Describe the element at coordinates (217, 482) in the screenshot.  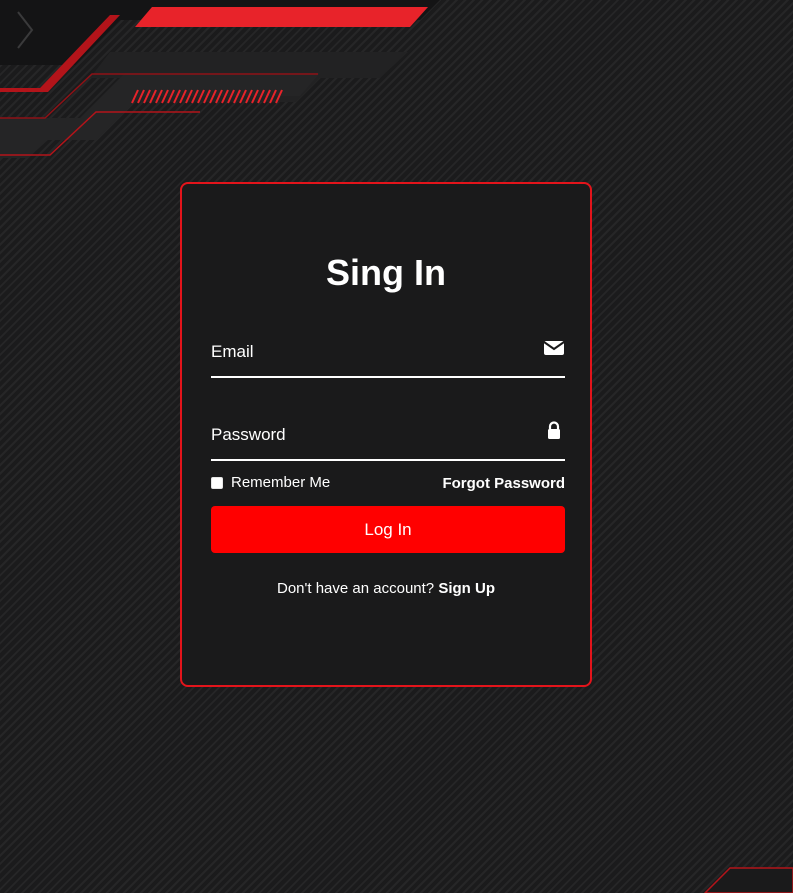
I see `remember-me-checkbox` at that location.